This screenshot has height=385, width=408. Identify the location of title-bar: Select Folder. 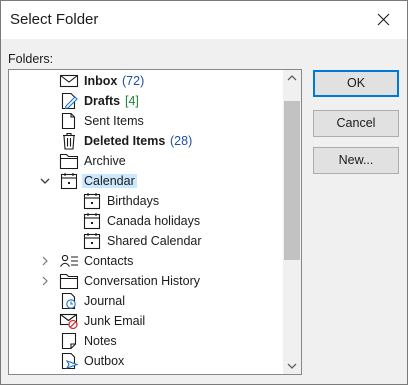
(204, 20).